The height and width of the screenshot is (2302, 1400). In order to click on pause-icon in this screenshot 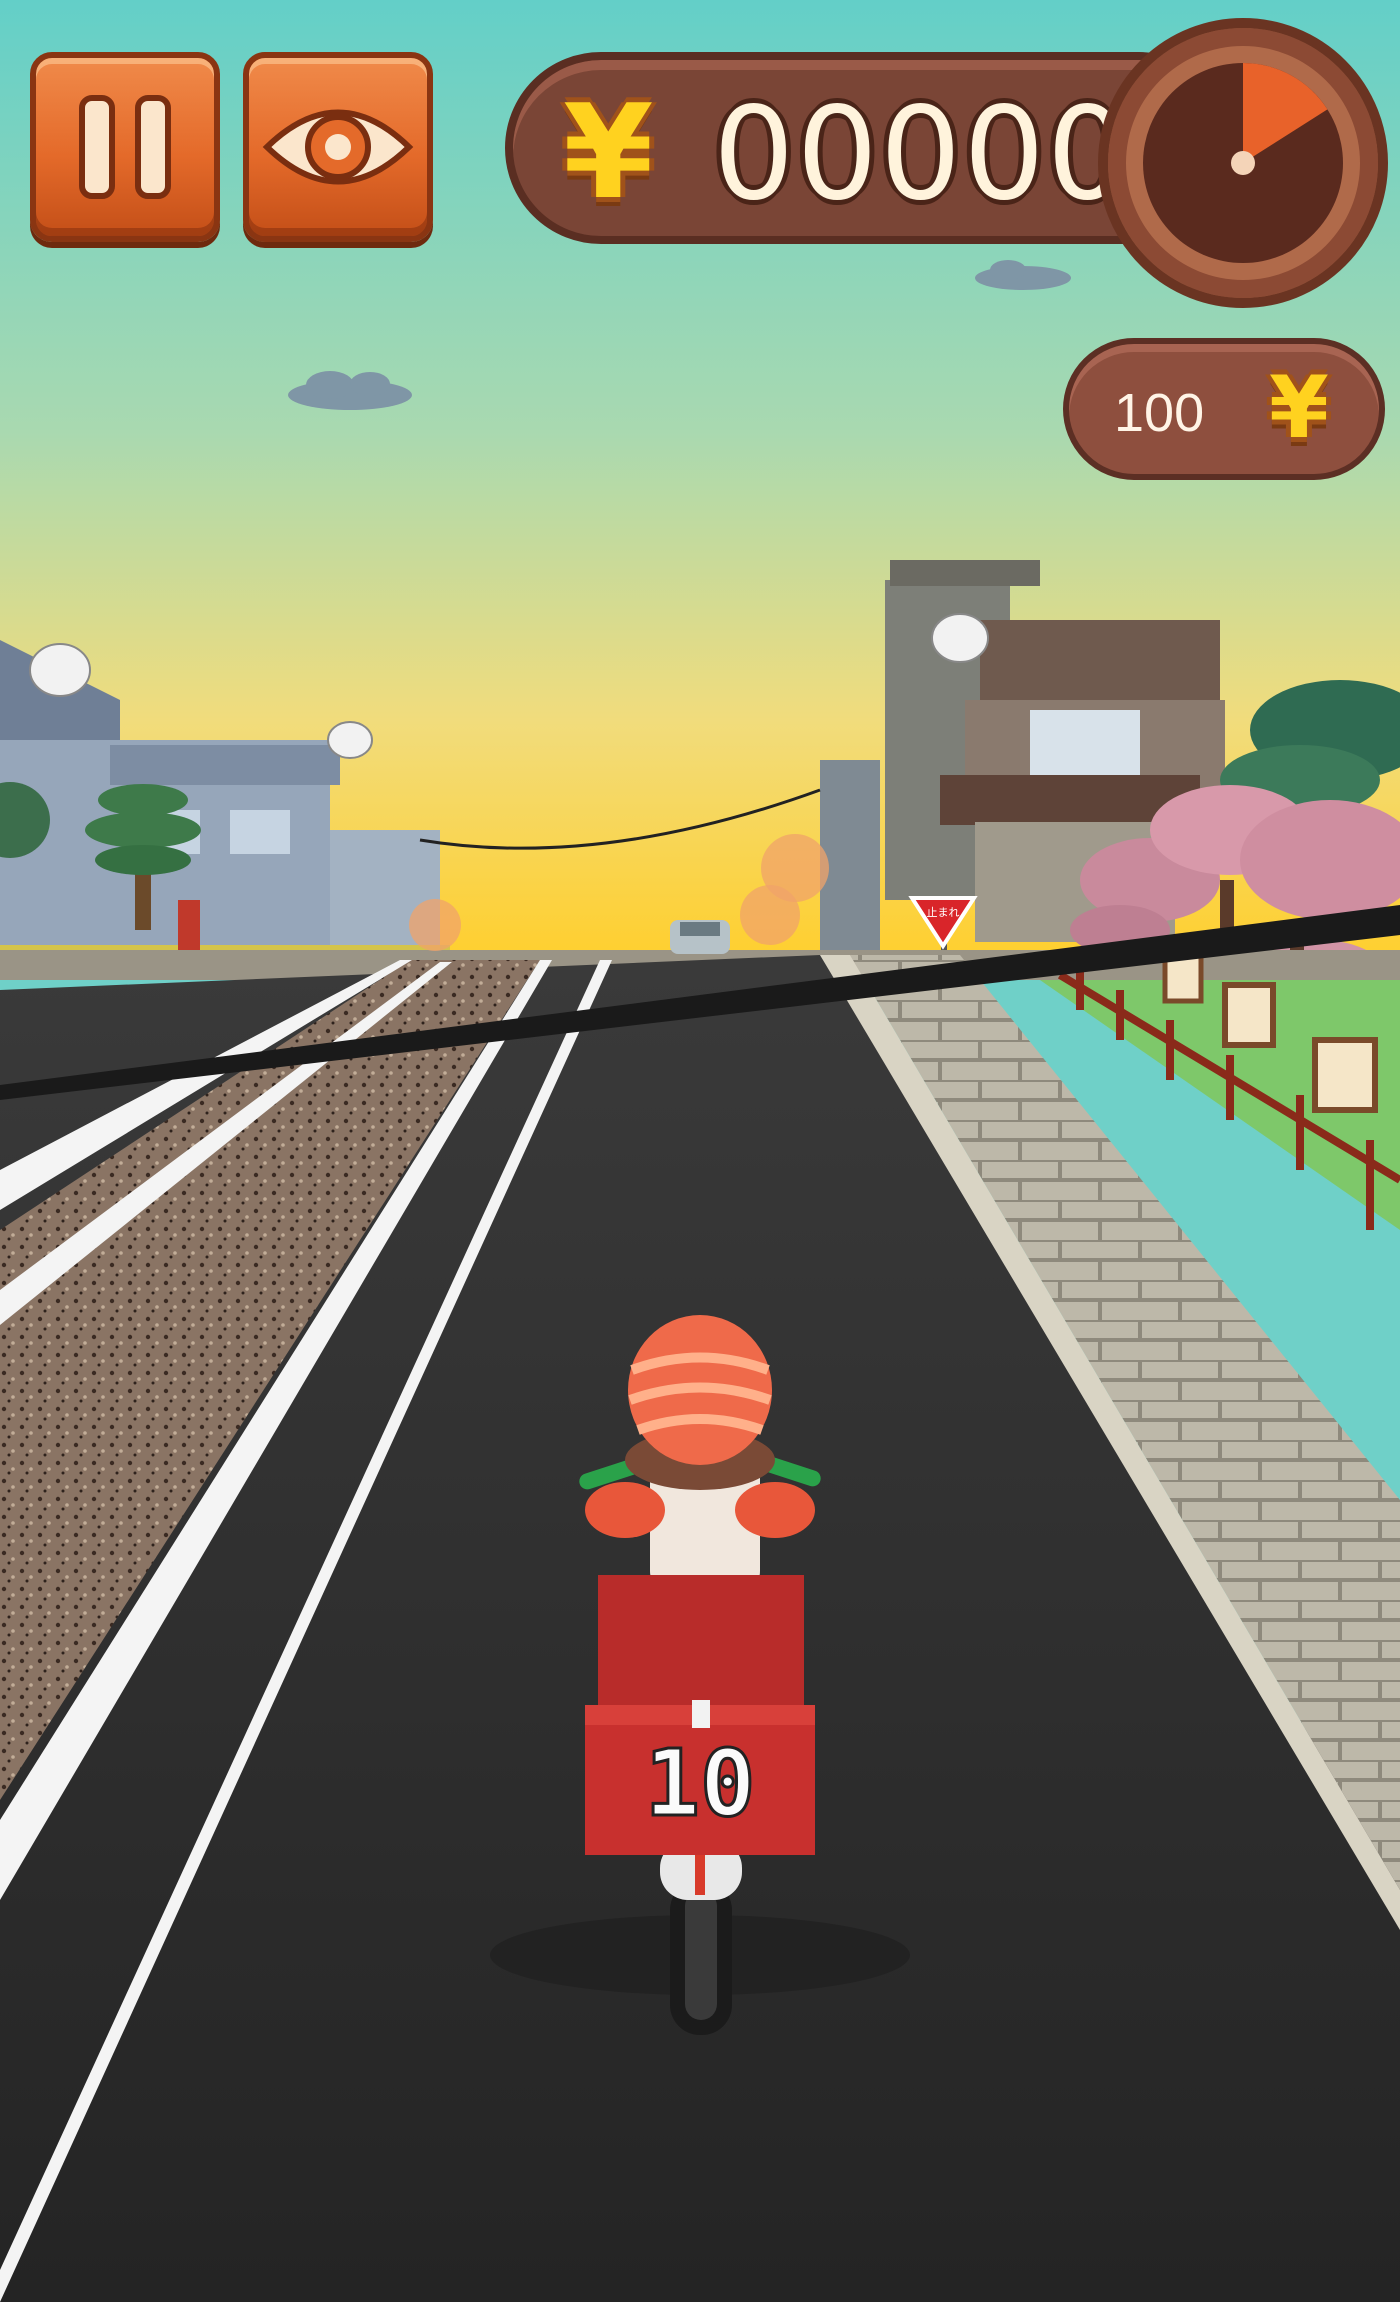, I will do `click(125, 147)`.